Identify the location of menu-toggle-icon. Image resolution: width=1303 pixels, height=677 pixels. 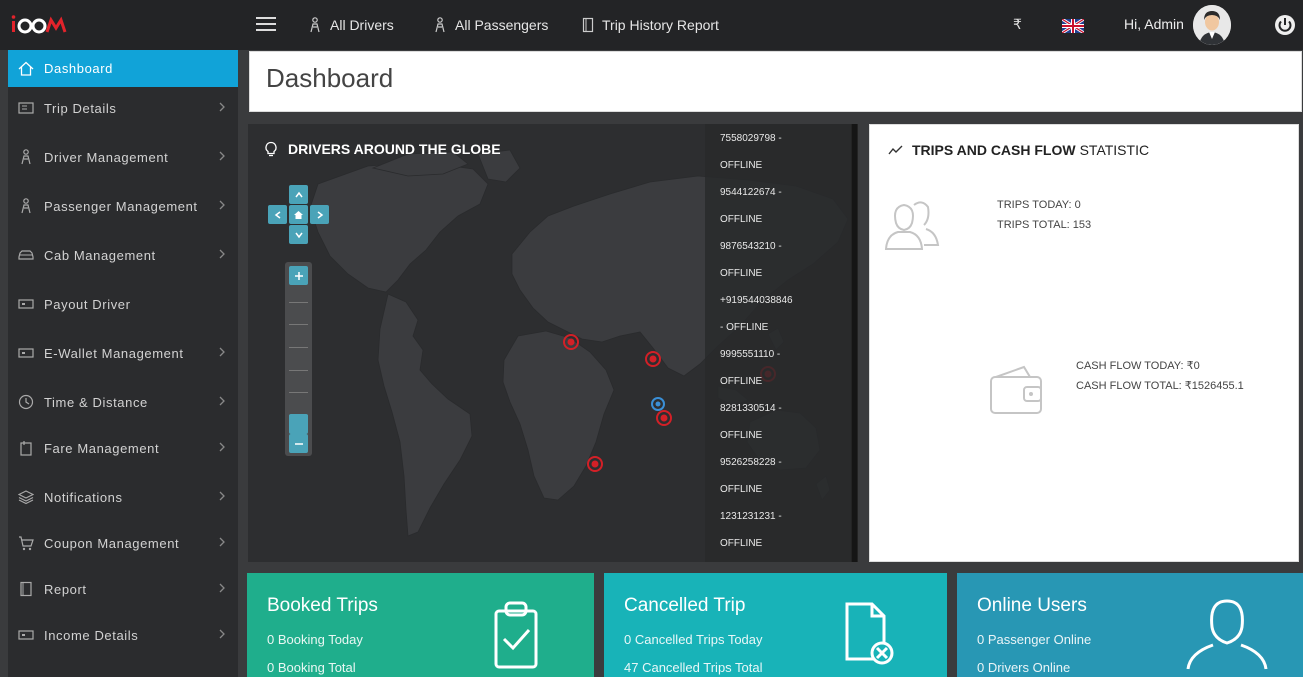
(266, 24).